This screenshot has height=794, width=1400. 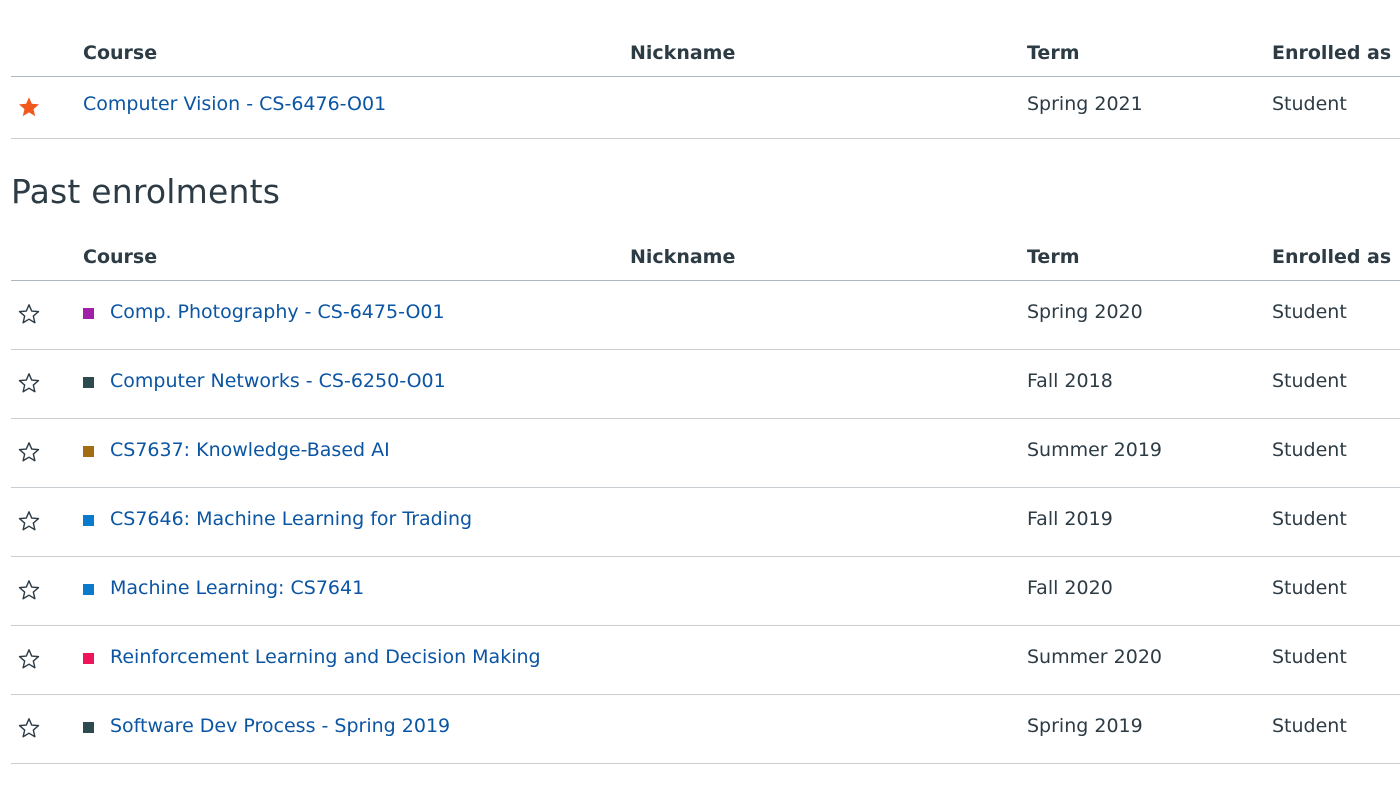 I want to click on term-cell: Fall 2020, so click(x=1070, y=588).